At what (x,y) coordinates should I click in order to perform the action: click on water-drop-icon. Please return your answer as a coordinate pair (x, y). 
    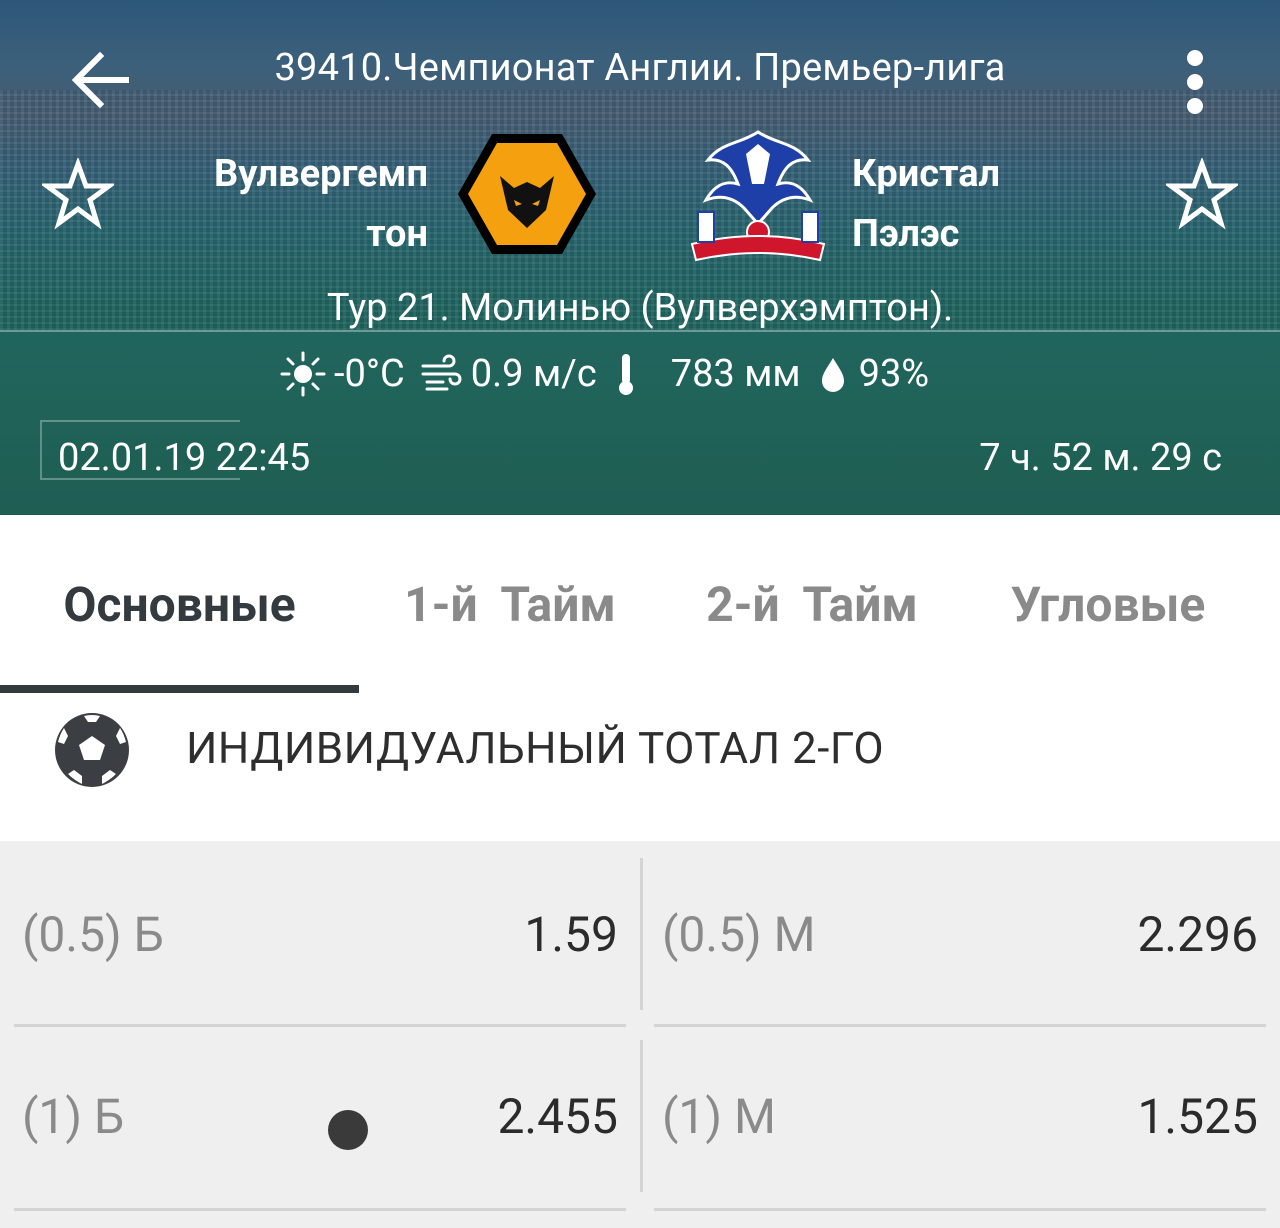
    Looking at the image, I should click on (832, 375).